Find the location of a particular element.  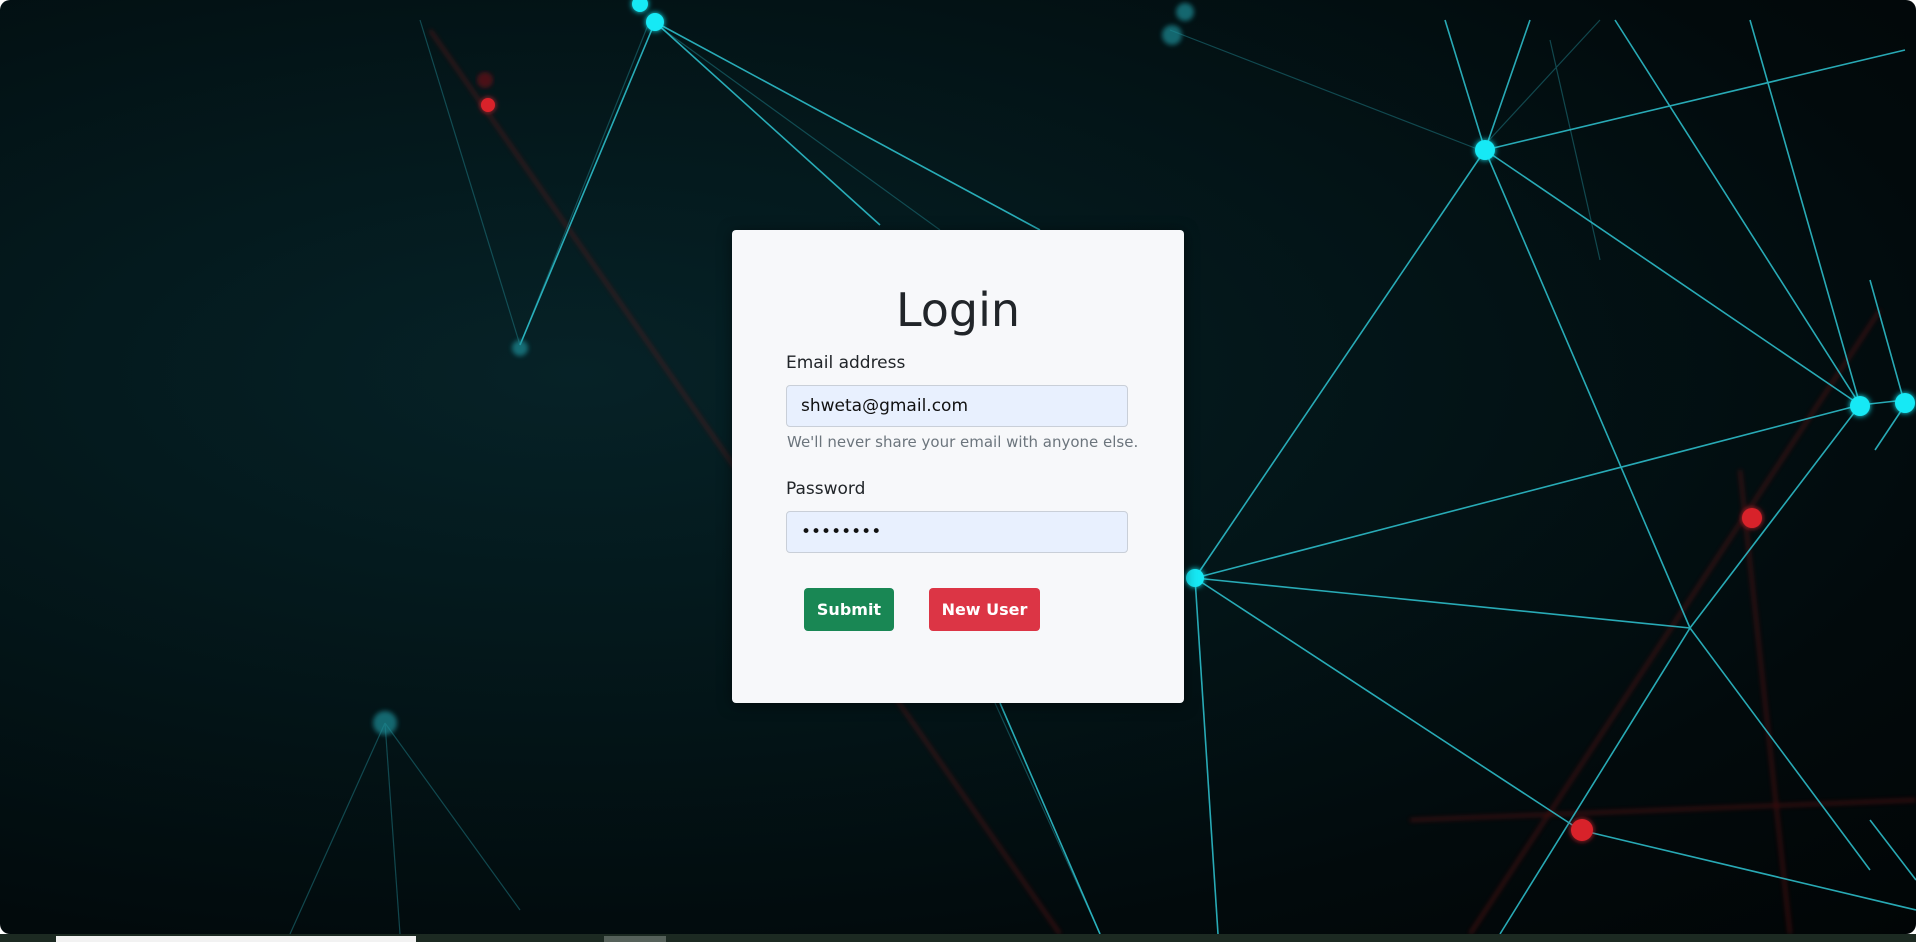

bottom-strip-grey-segment is located at coordinates (635, 939).